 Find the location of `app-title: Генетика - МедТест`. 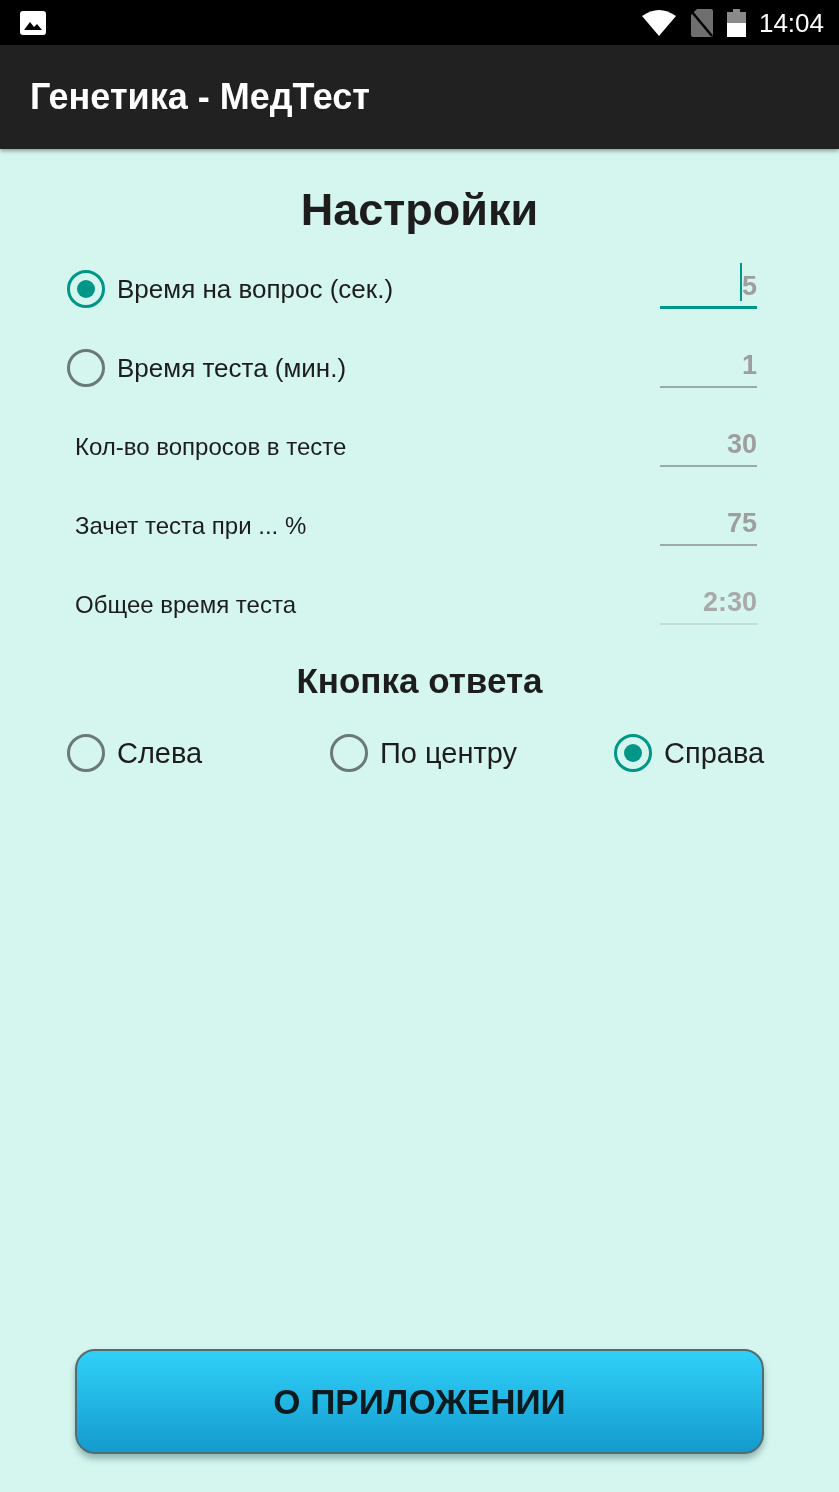

app-title: Генетика - МедТест is located at coordinates (200, 97).